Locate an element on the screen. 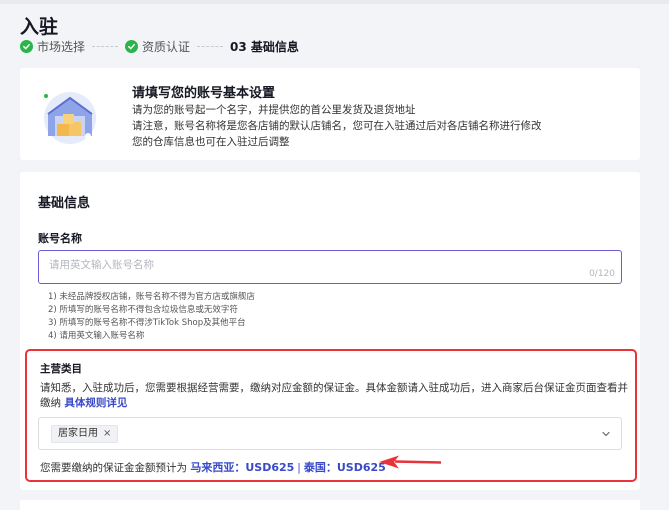 The width and height of the screenshot is (669, 510). category-tag: 居家日用 × is located at coordinates (85, 434).